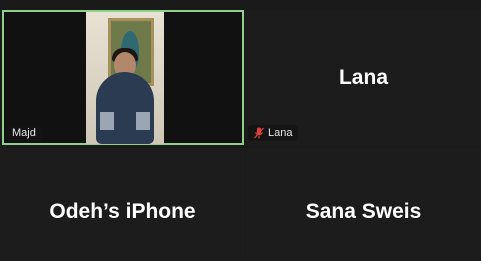 The width and height of the screenshot is (481, 261). I want to click on video-letterbox-right, so click(203, 77).